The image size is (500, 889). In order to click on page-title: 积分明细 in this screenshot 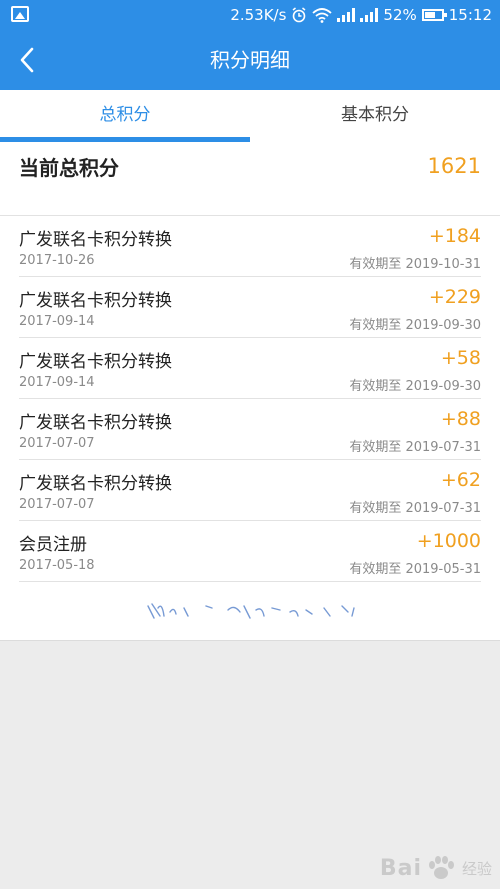, I will do `click(250, 60)`.